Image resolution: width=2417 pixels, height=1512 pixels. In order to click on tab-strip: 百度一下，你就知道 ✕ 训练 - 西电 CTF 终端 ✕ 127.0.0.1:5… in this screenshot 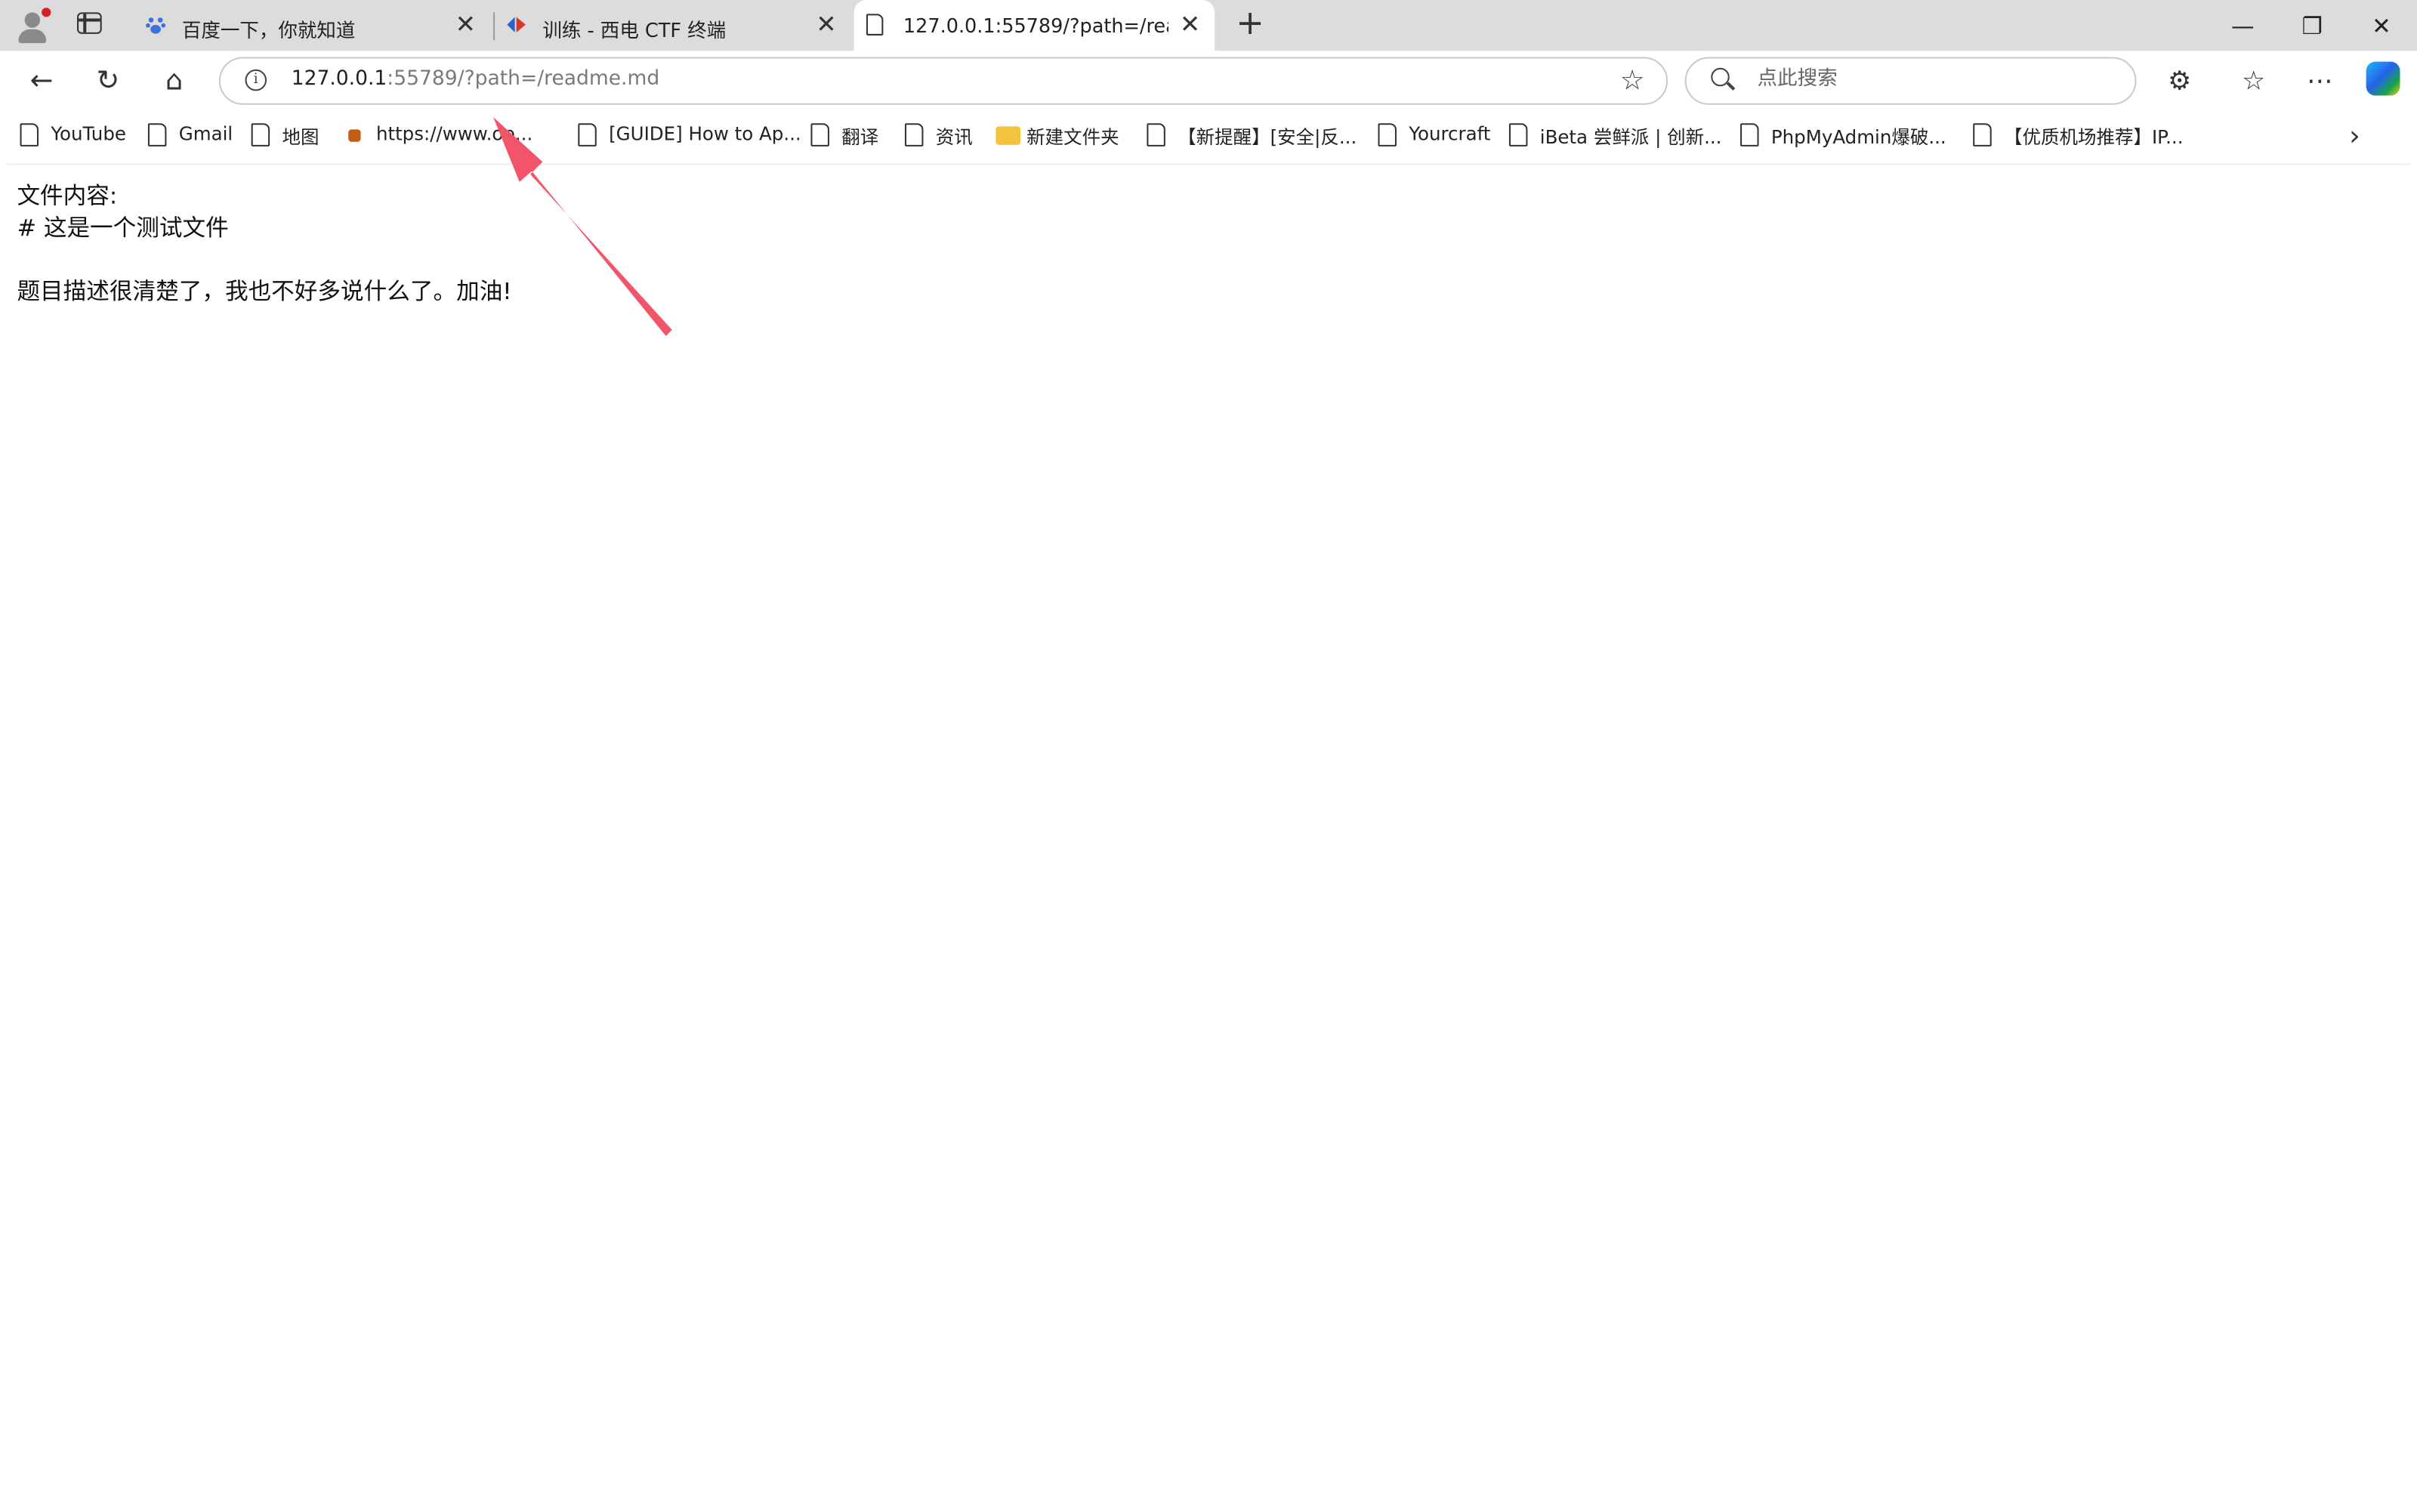, I will do `click(1208, 25)`.